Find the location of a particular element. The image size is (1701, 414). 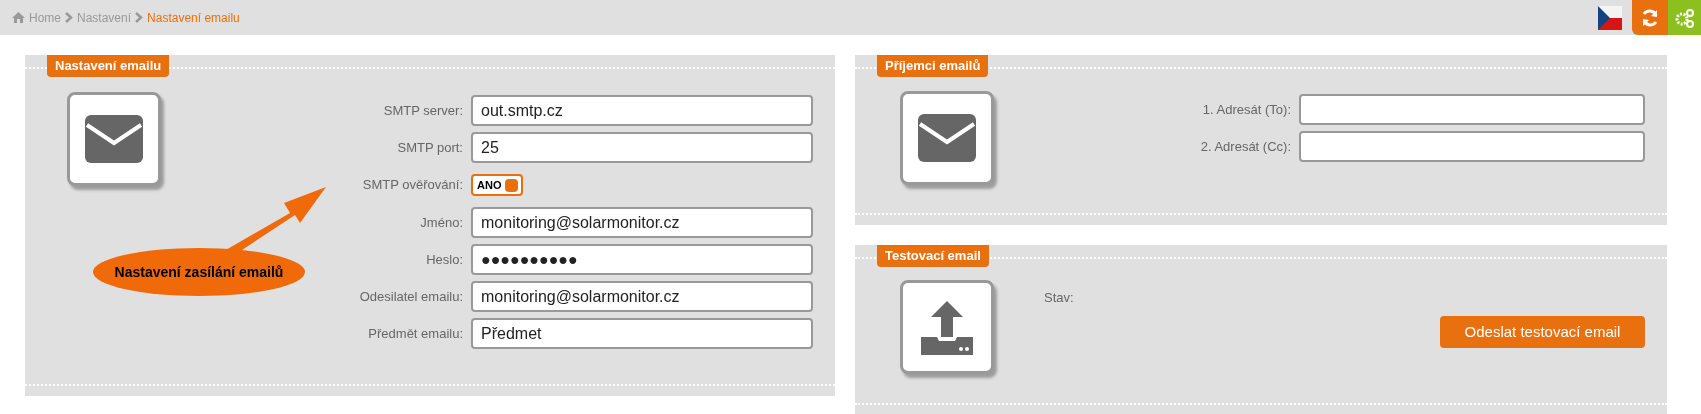

settings-button is located at coordinates (1684, 17).